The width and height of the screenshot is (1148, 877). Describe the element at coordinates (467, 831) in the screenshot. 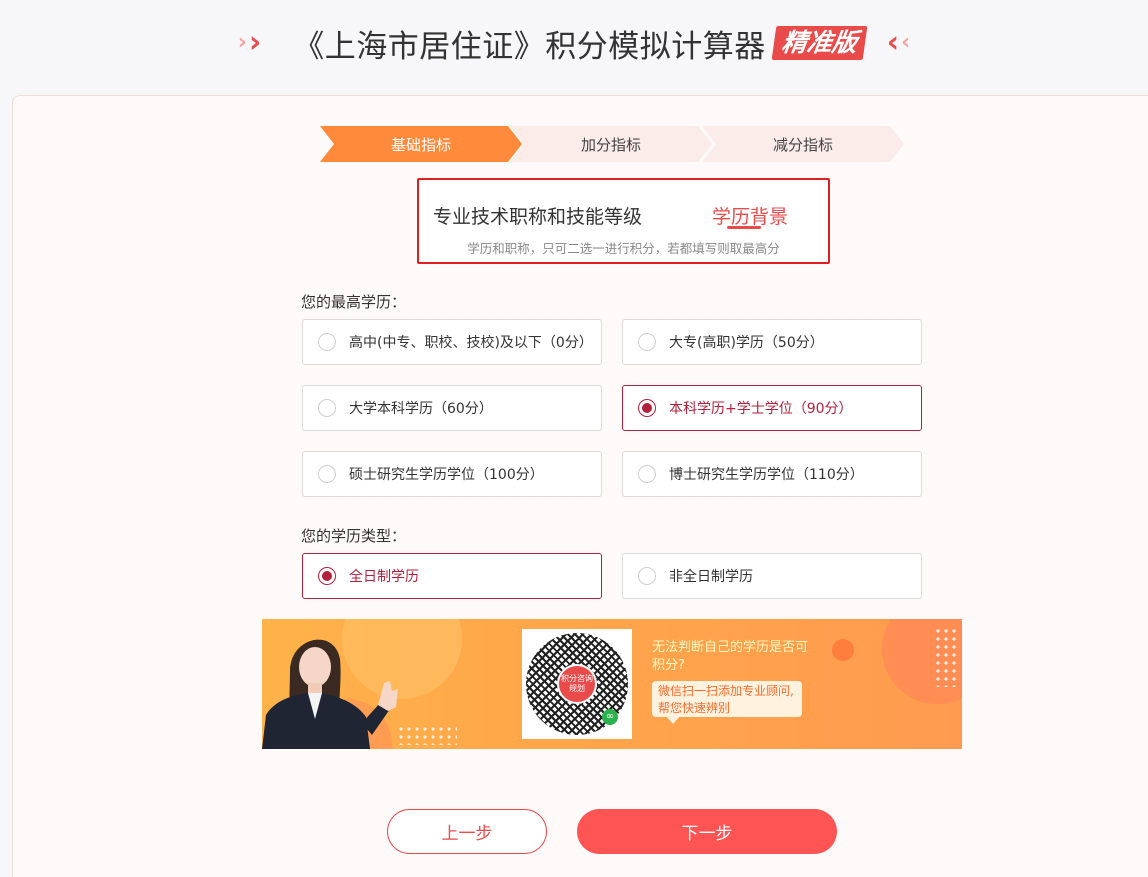

I see `prev-step-button: 上一步` at that location.